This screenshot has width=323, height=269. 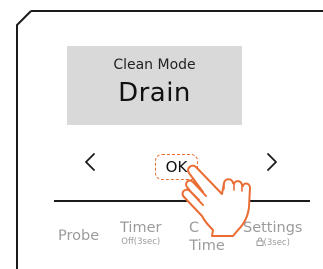 I want to click on previous-button, so click(x=90, y=162).